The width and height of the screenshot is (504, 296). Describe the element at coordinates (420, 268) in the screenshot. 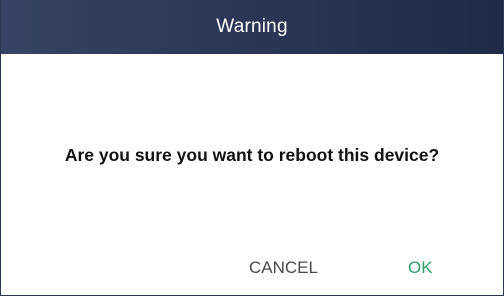

I see `ok-button: OK` at that location.